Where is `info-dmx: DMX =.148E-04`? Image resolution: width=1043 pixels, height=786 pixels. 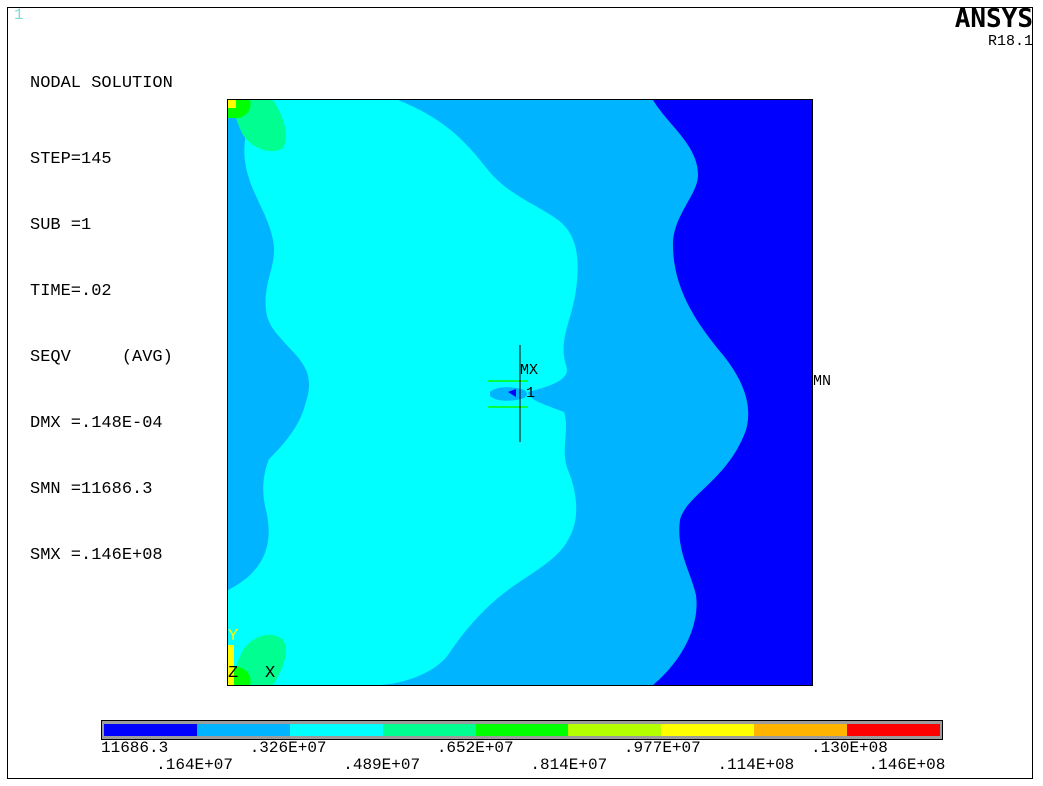
info-dmx: DMX =.148E-04 is located at coordinates (96, 423).